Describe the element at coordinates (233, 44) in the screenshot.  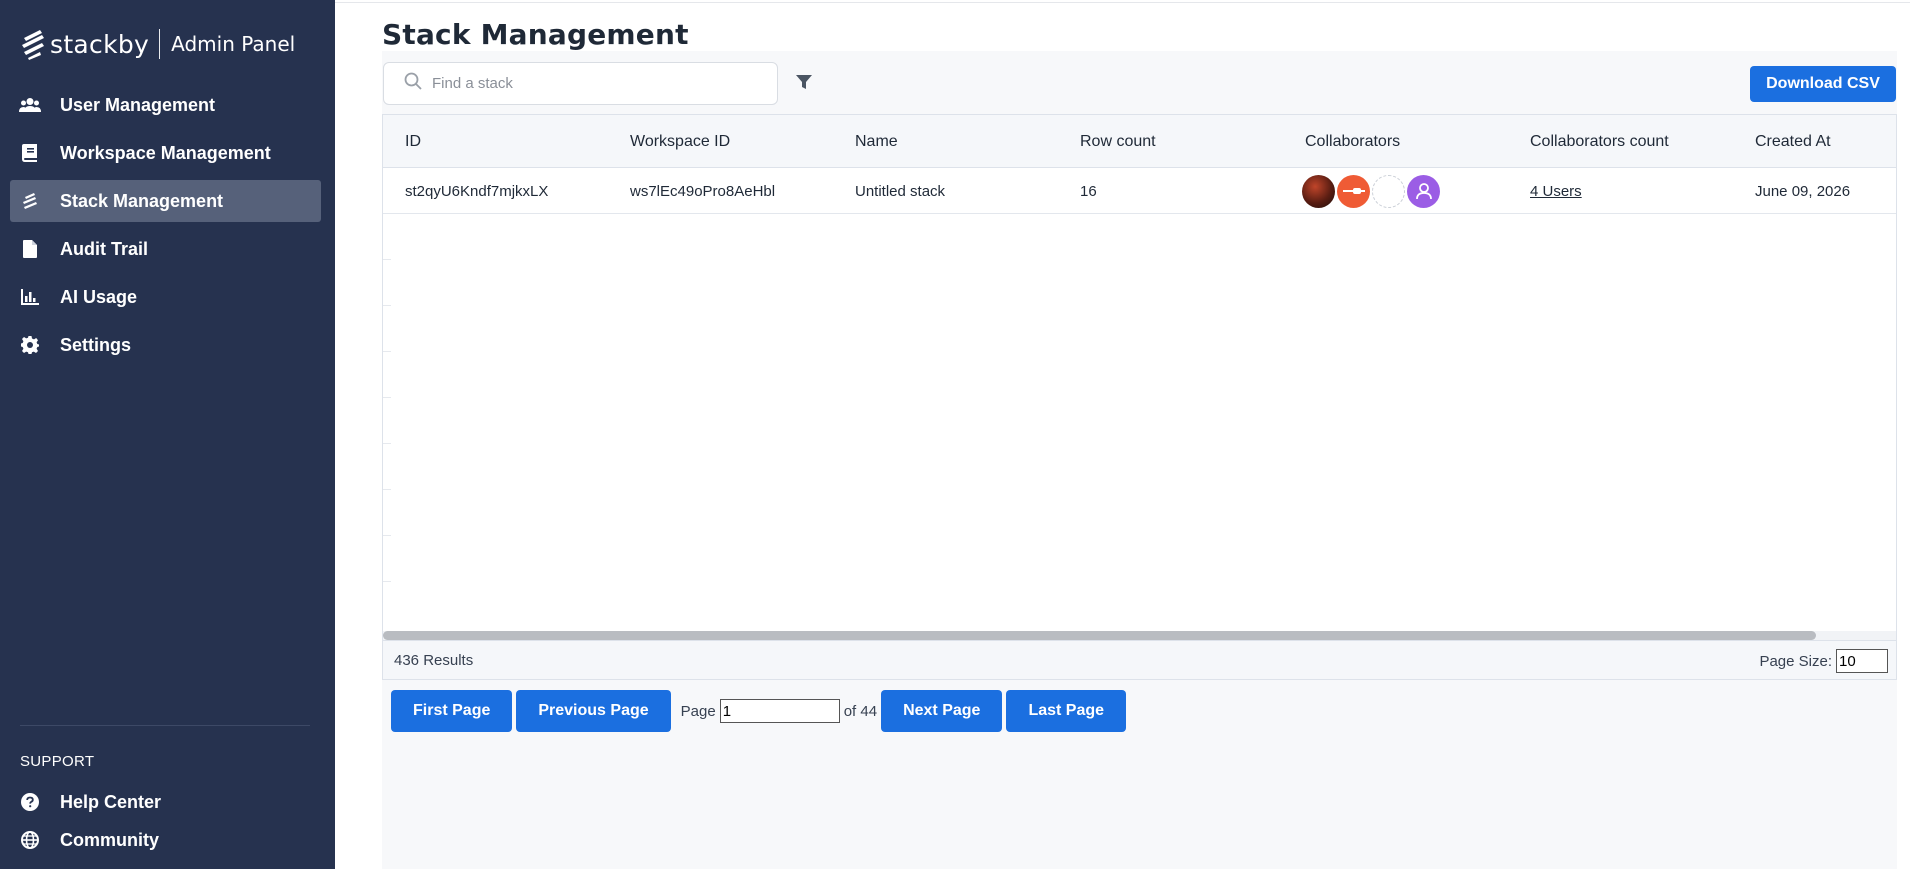
I see `brand-panel-label: Admin Panel` at that location.